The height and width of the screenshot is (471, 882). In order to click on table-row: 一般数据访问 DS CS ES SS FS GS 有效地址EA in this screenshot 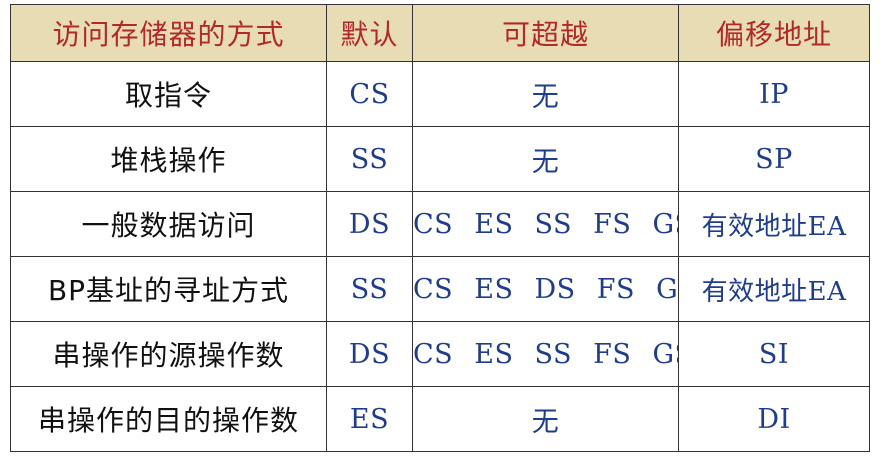, I will do `click(440, 224)`.